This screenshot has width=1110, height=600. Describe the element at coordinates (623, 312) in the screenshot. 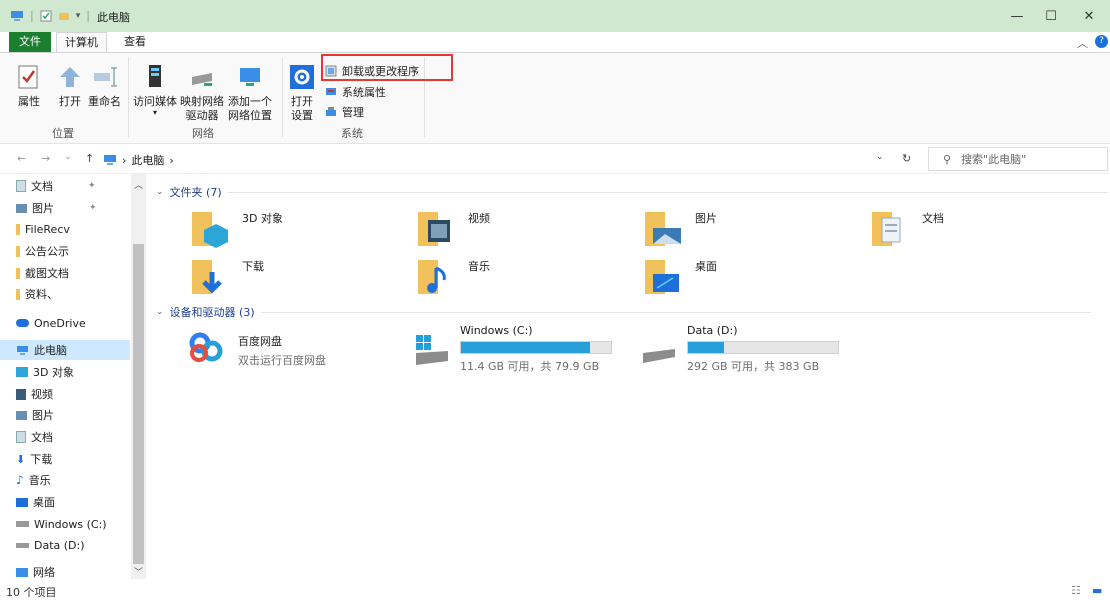

I see `devices-group-header: ⌄ 设备和驱动器 (3)` at that location.